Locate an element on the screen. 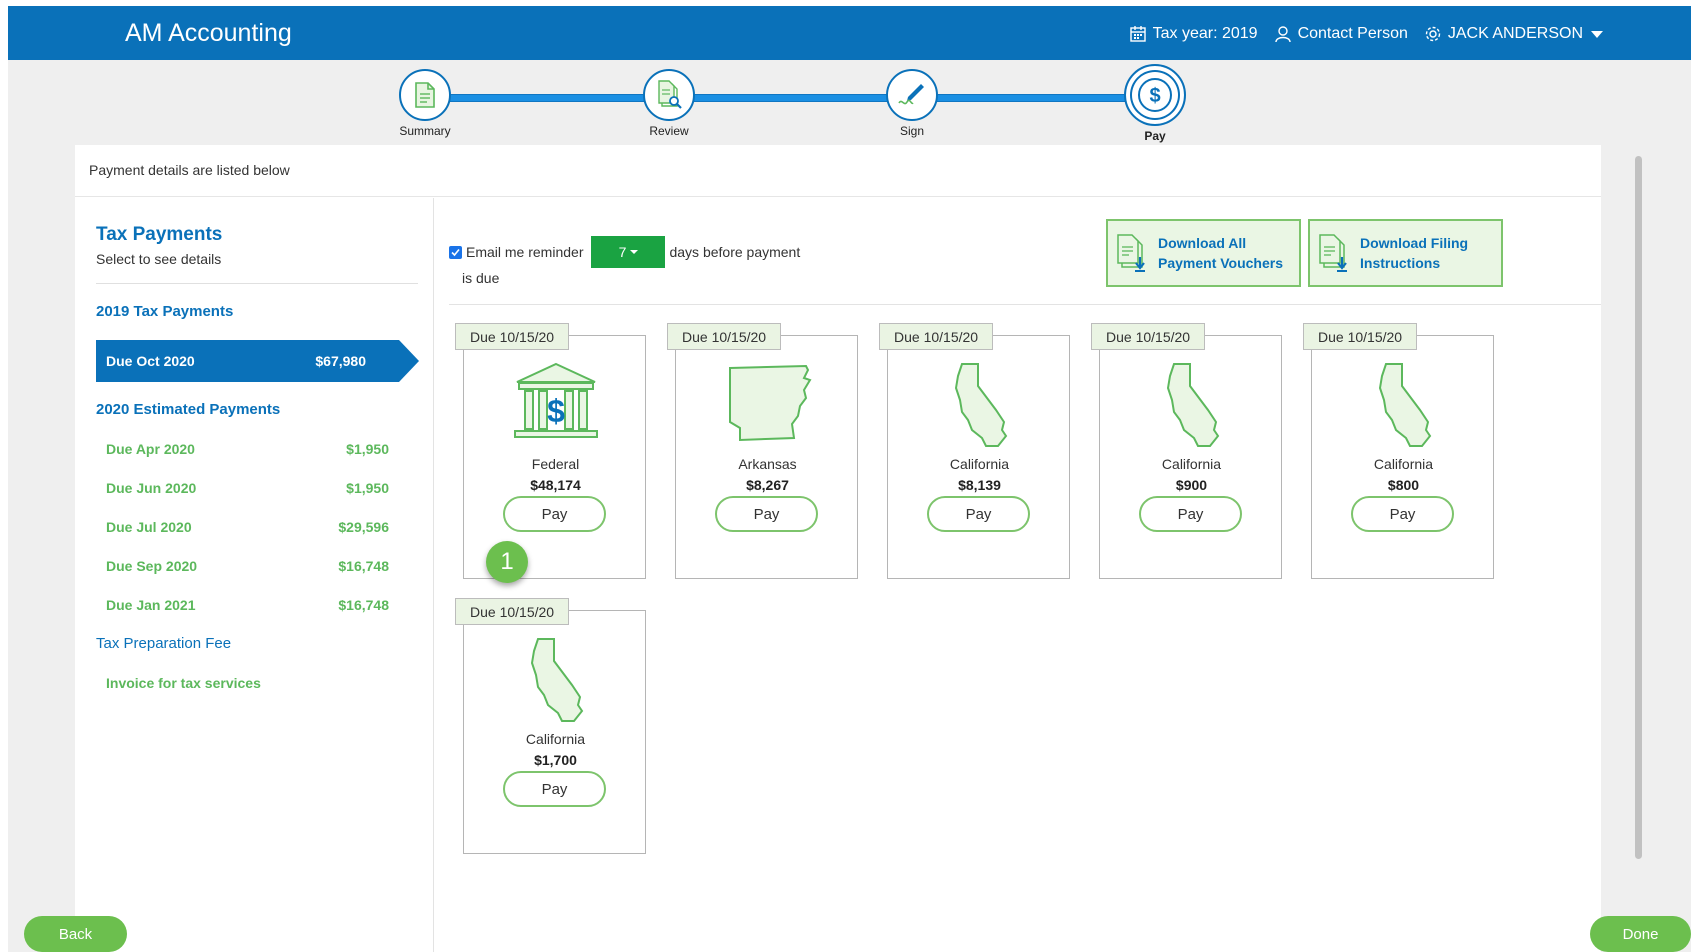  contact-person-link: Contact Person is located at coordinates (1341, 34).